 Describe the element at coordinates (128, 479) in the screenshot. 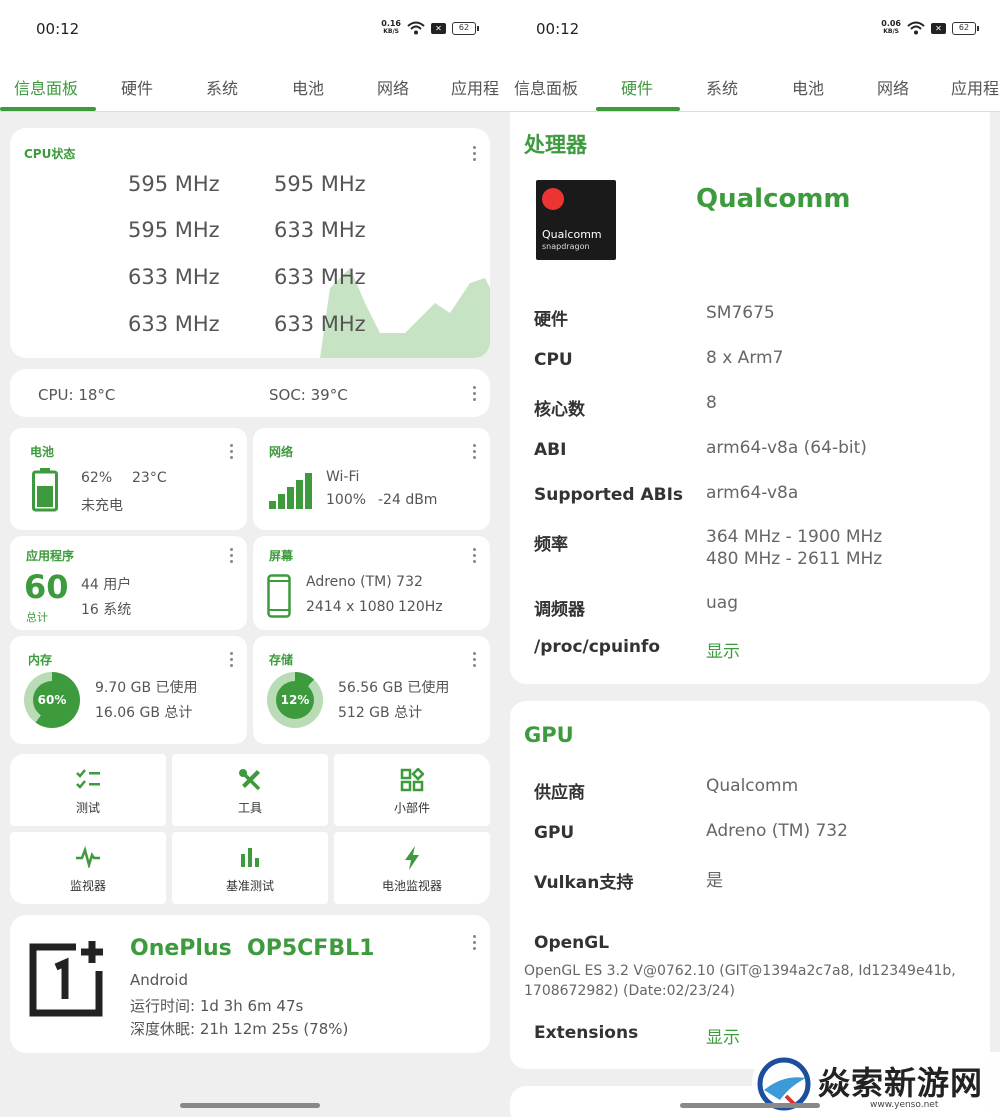

I see `battery-card: 电池 62% 23°C 未充电` at that location.